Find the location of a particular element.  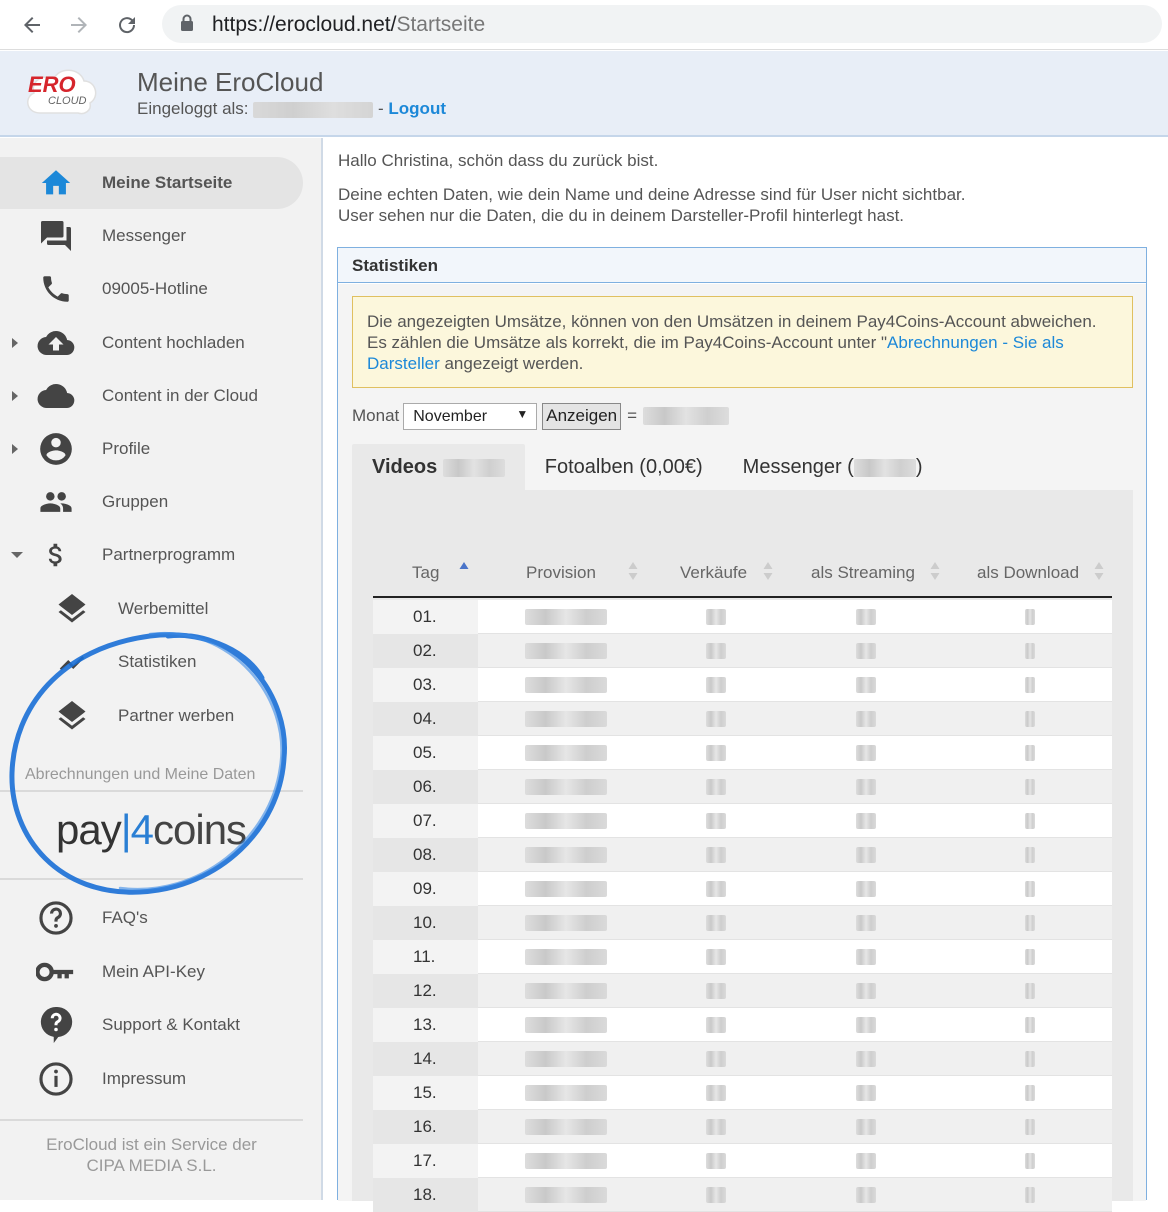

erocloud-logo: ERO CLOUD is located at coordinates (61, 92).